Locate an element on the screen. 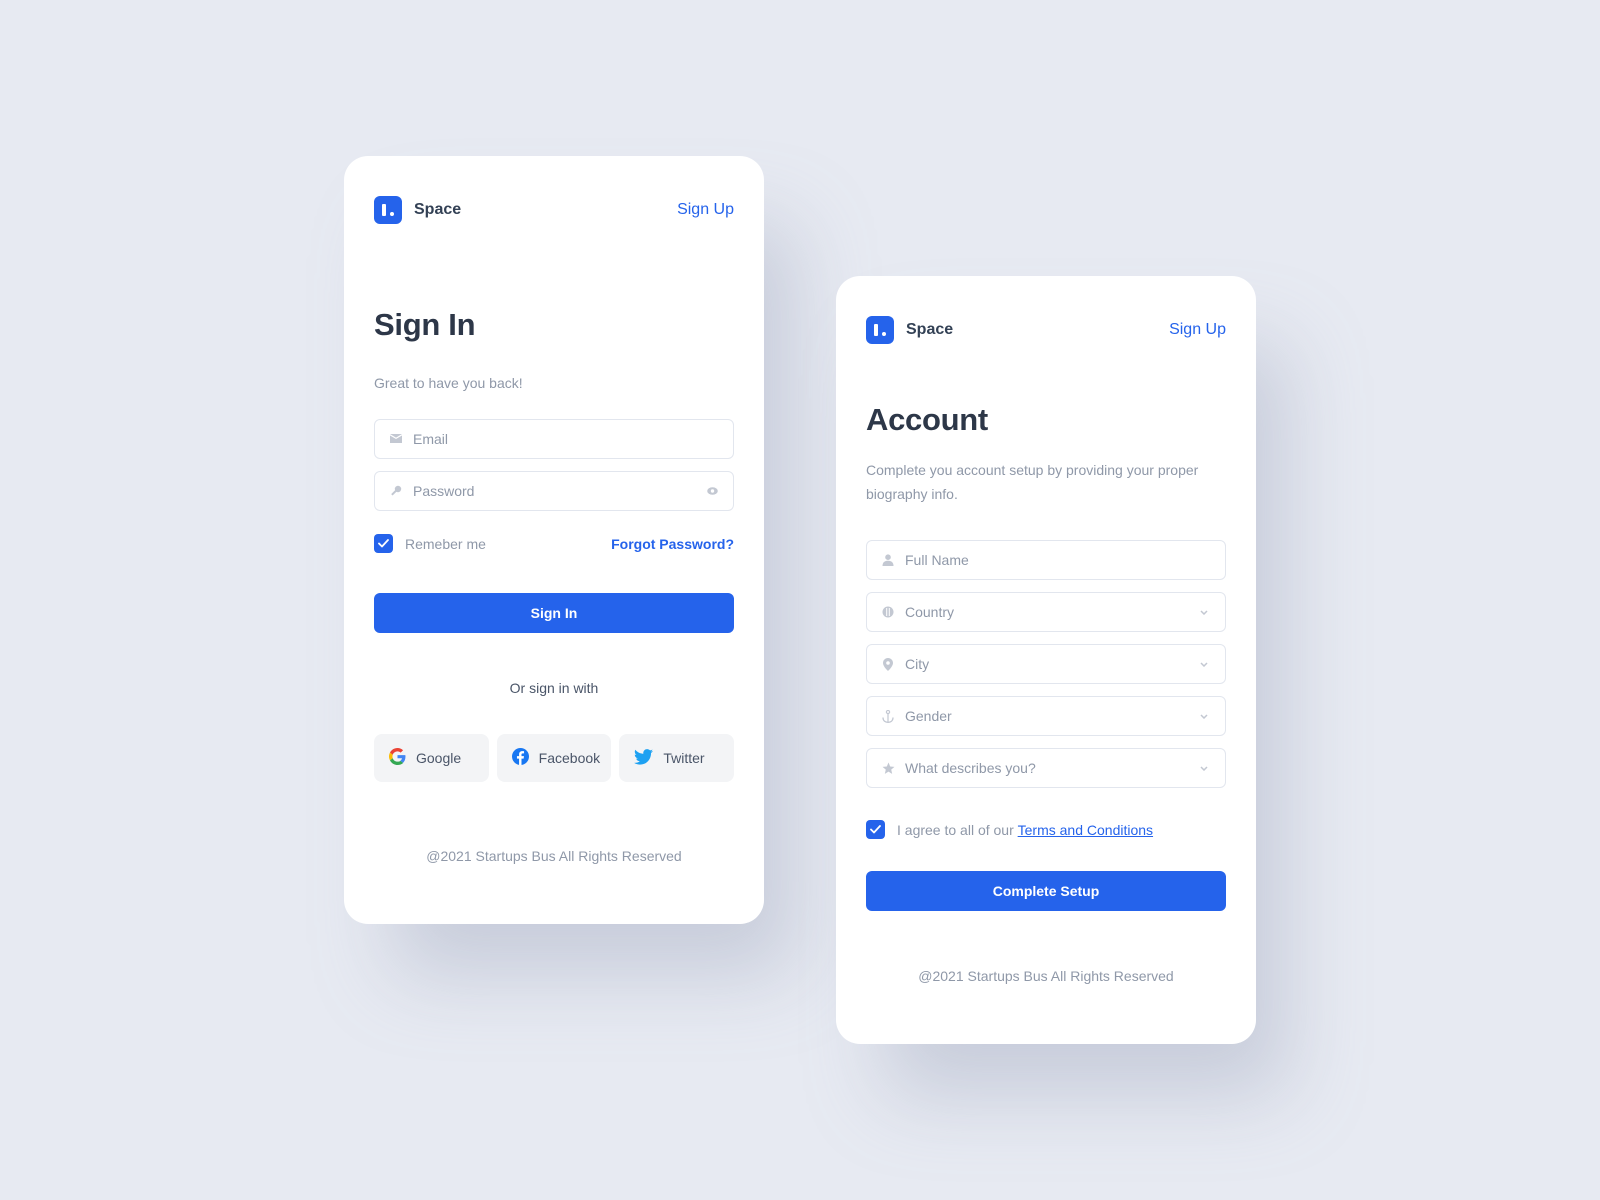 This screenshot has width=1600, height=1200. mail-icon is located at coordinates (396, 439).